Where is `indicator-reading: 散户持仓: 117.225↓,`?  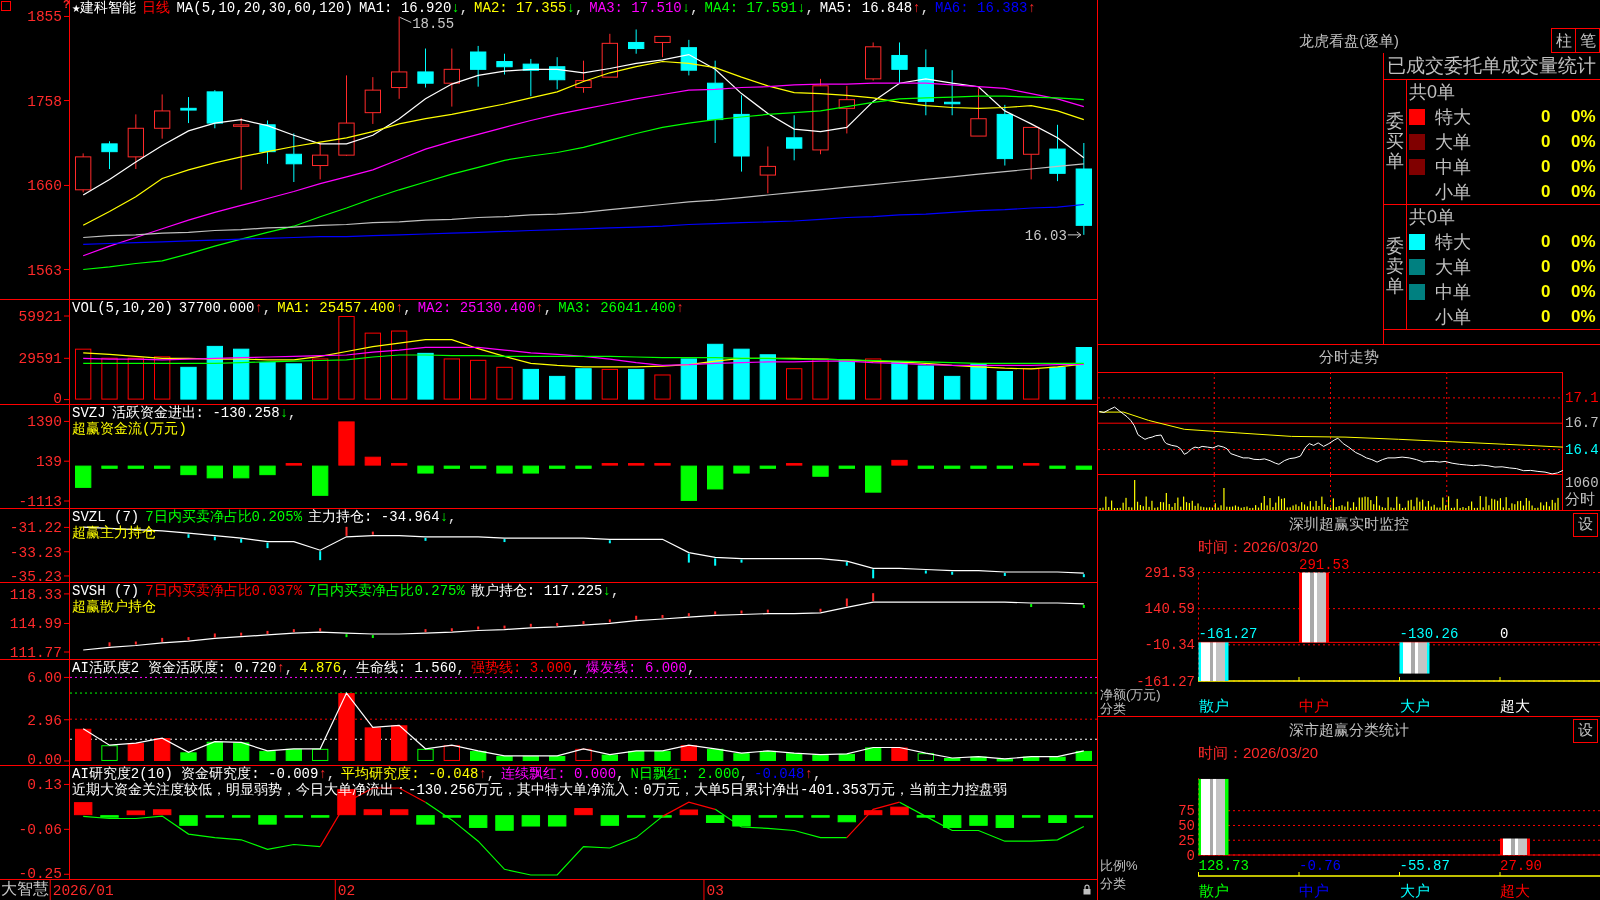 indicator-reading: 散户持仓: 117.225↓, is located at coordinates (545, 591).